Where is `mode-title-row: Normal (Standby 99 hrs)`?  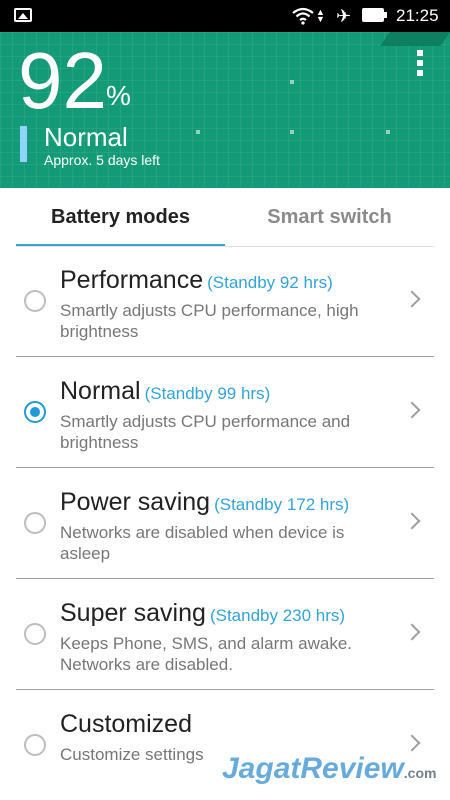
mode-title-row: Normal (Standby 99 hrs) is located at coordinates (165, 391).